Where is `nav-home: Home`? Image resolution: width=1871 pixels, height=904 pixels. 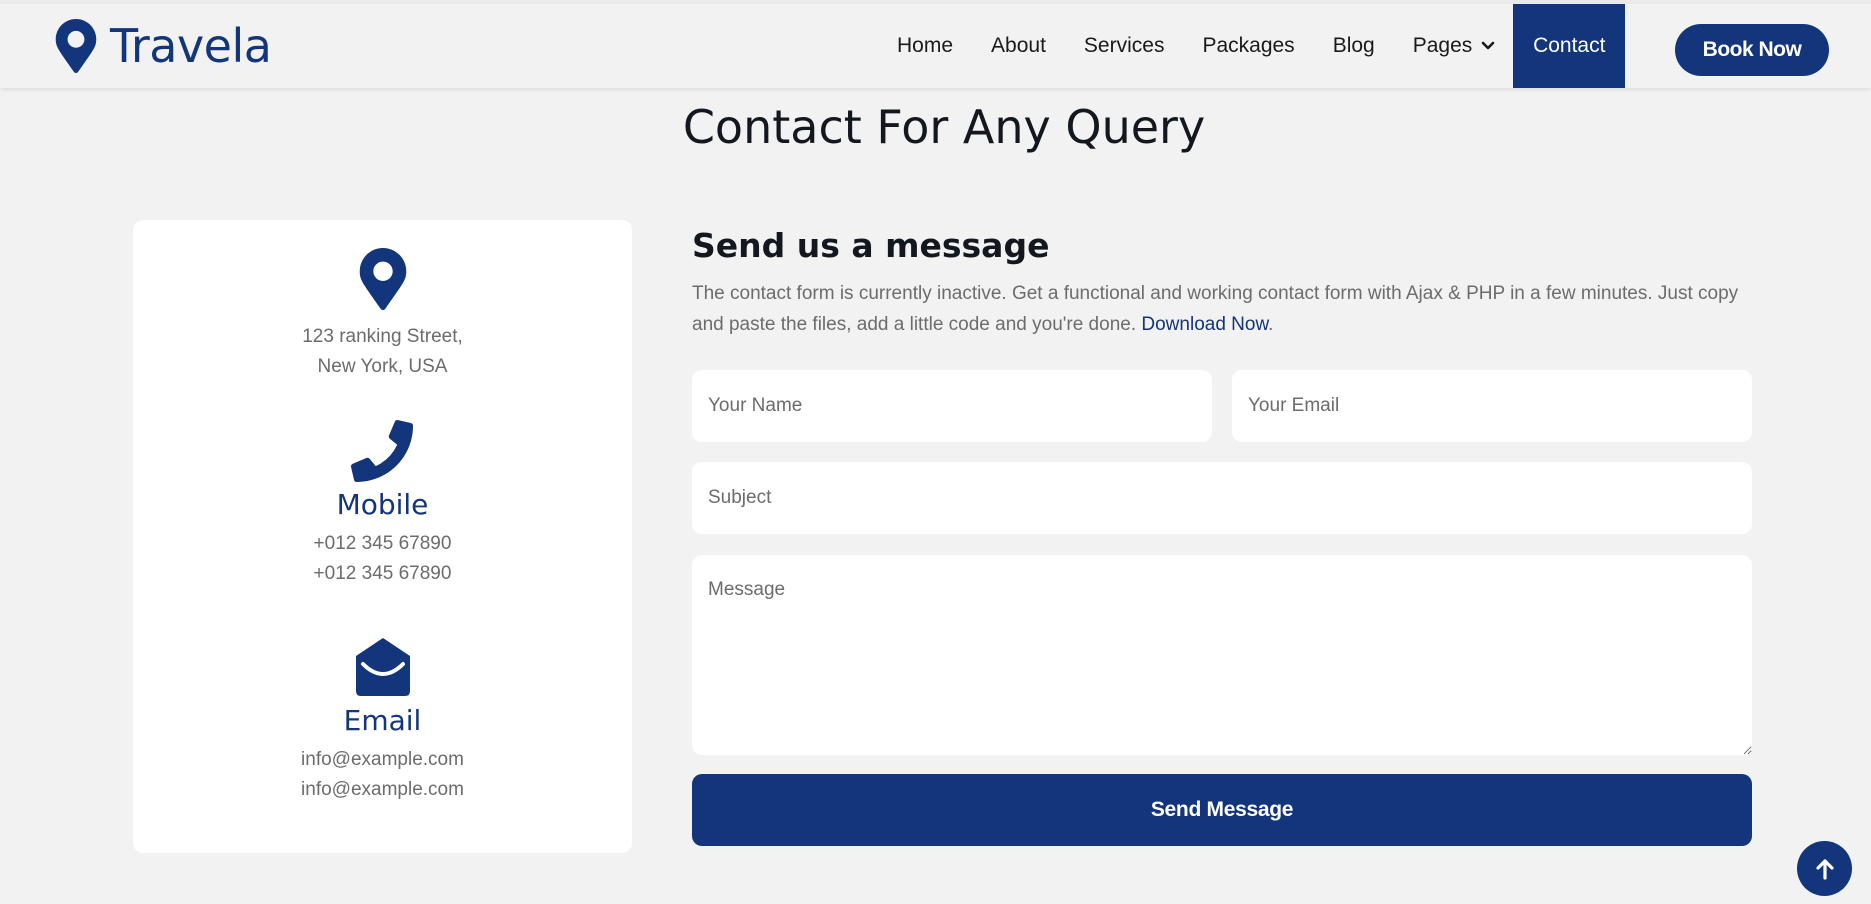
nav-home: Home is located at coordinates (925, 46).